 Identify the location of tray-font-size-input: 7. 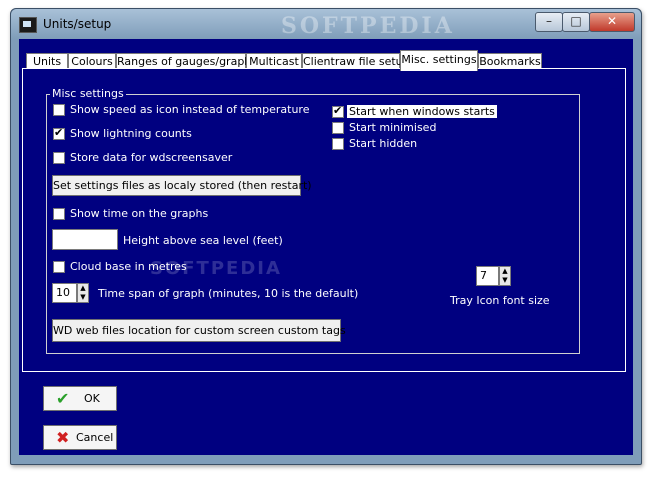
(487, 276).